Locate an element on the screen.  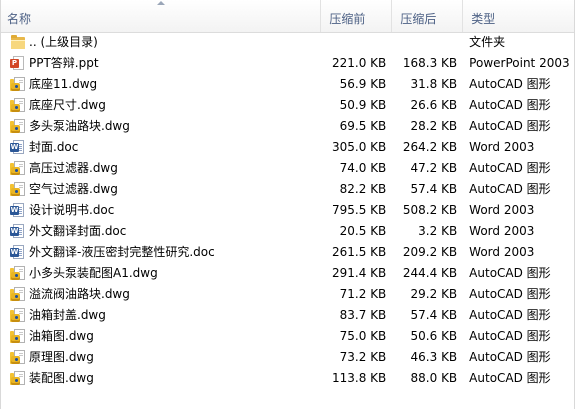
column-header-original-size: 压缩前 is located at coordinates (357, 16).